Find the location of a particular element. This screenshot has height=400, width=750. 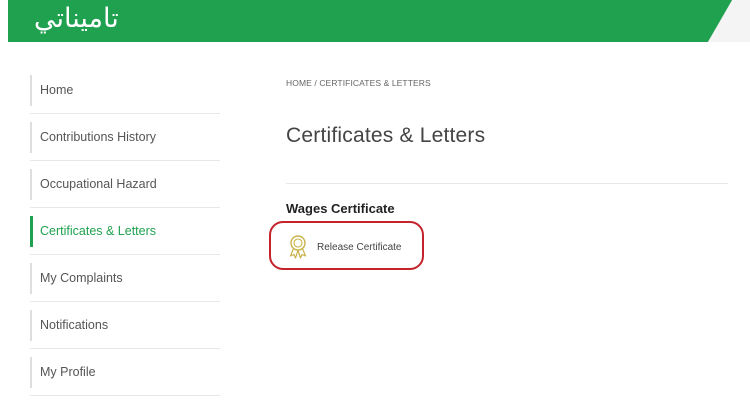

sidebar-item-home: Home is located at coordinates (125, 90).